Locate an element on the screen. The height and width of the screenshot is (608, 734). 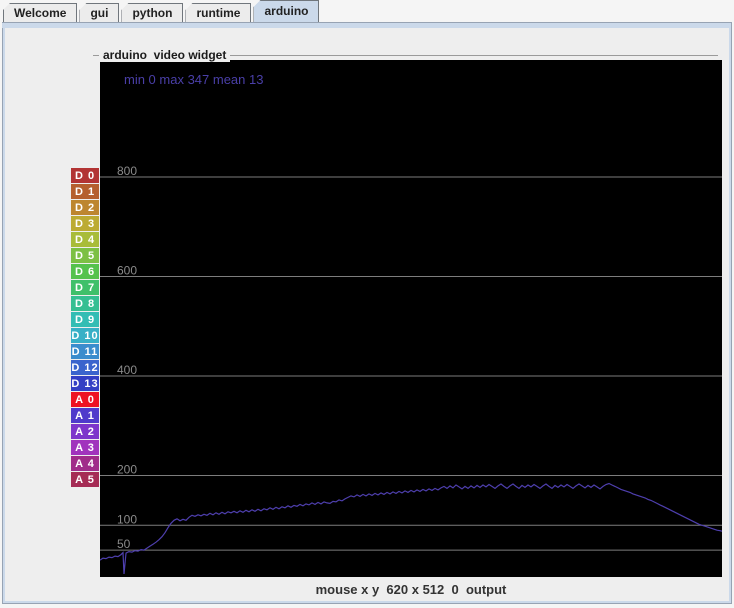
plot-stats-text: min 0 max 347 mean 13 is located at coordinates (194, 79).